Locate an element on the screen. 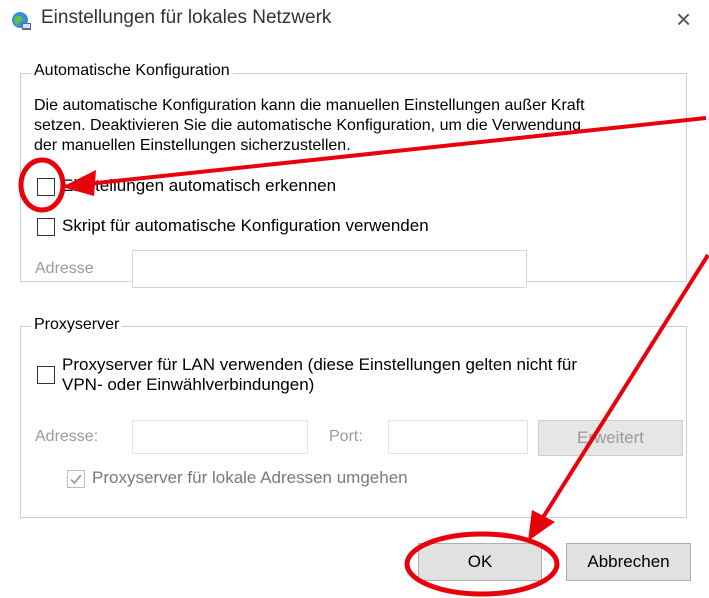 Image resolution: width=709 pixels, height=598 pixels. checkmark-icon is located at coordinates (76, 479).